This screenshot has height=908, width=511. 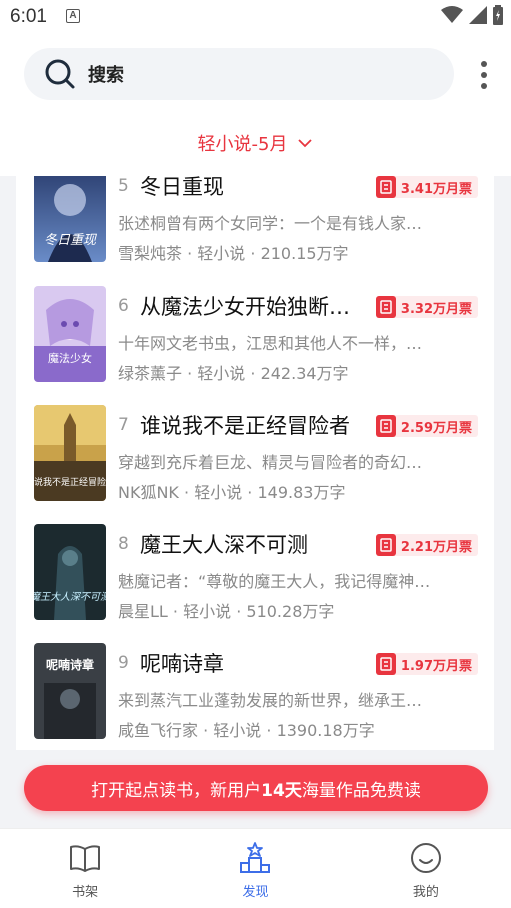 I want to click on monthly-ticket-badge: 2.21万月票, so click(x=426, y=545).